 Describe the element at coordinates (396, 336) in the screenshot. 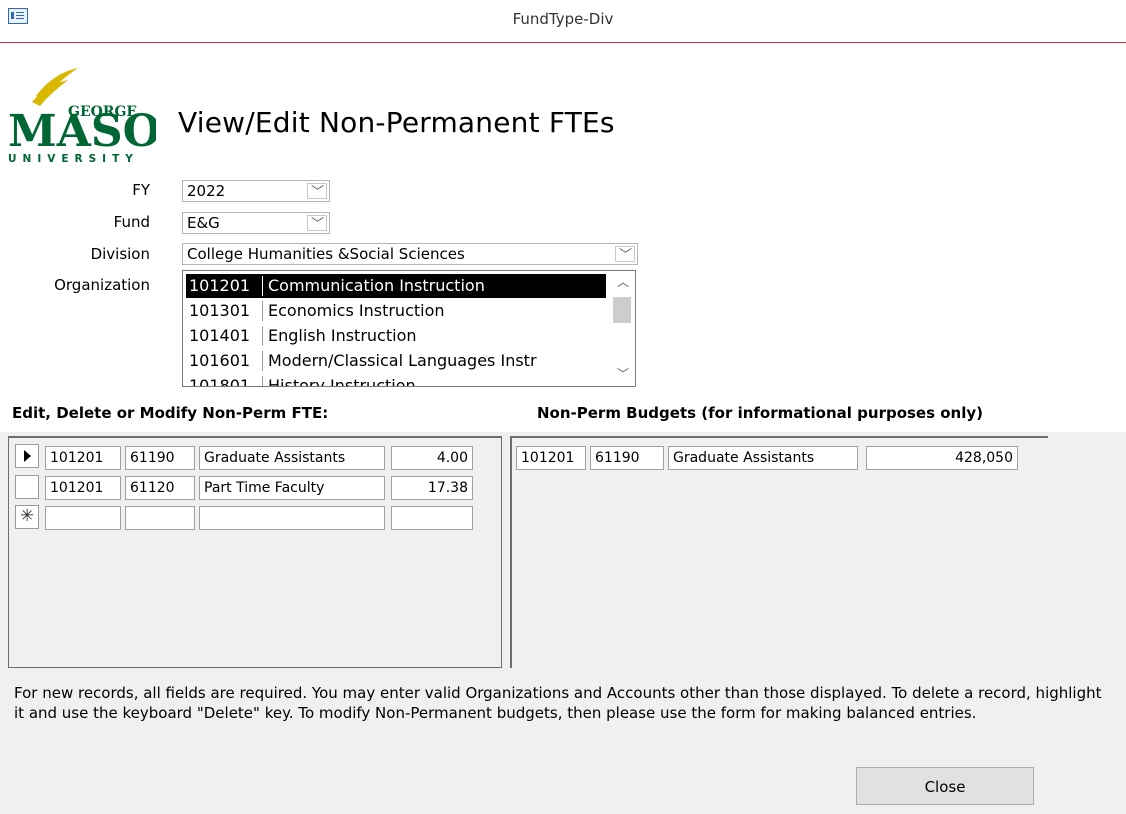

I see `list-item: 101401 English Instruction` at that location.